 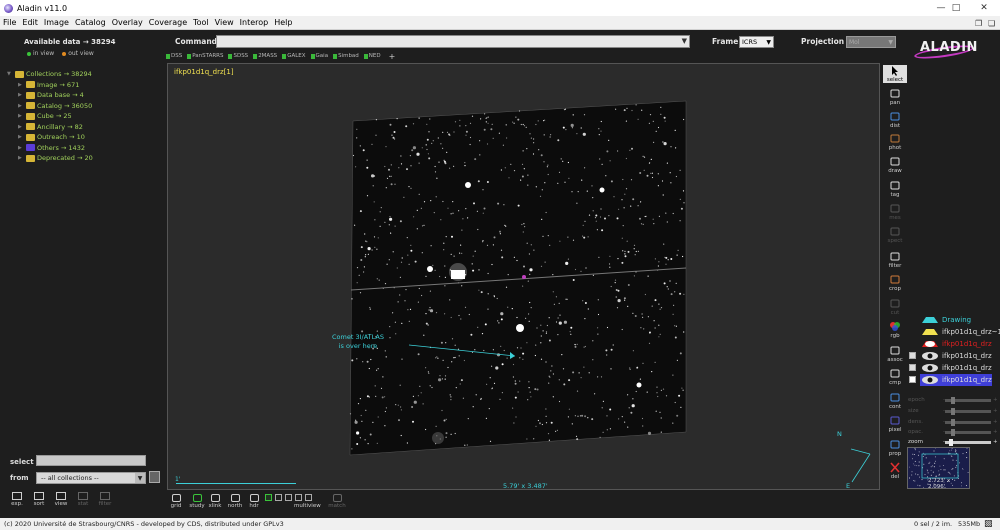 I want to click on tree-item: ▶ Outreach → 10, so click(x=51, y=137).